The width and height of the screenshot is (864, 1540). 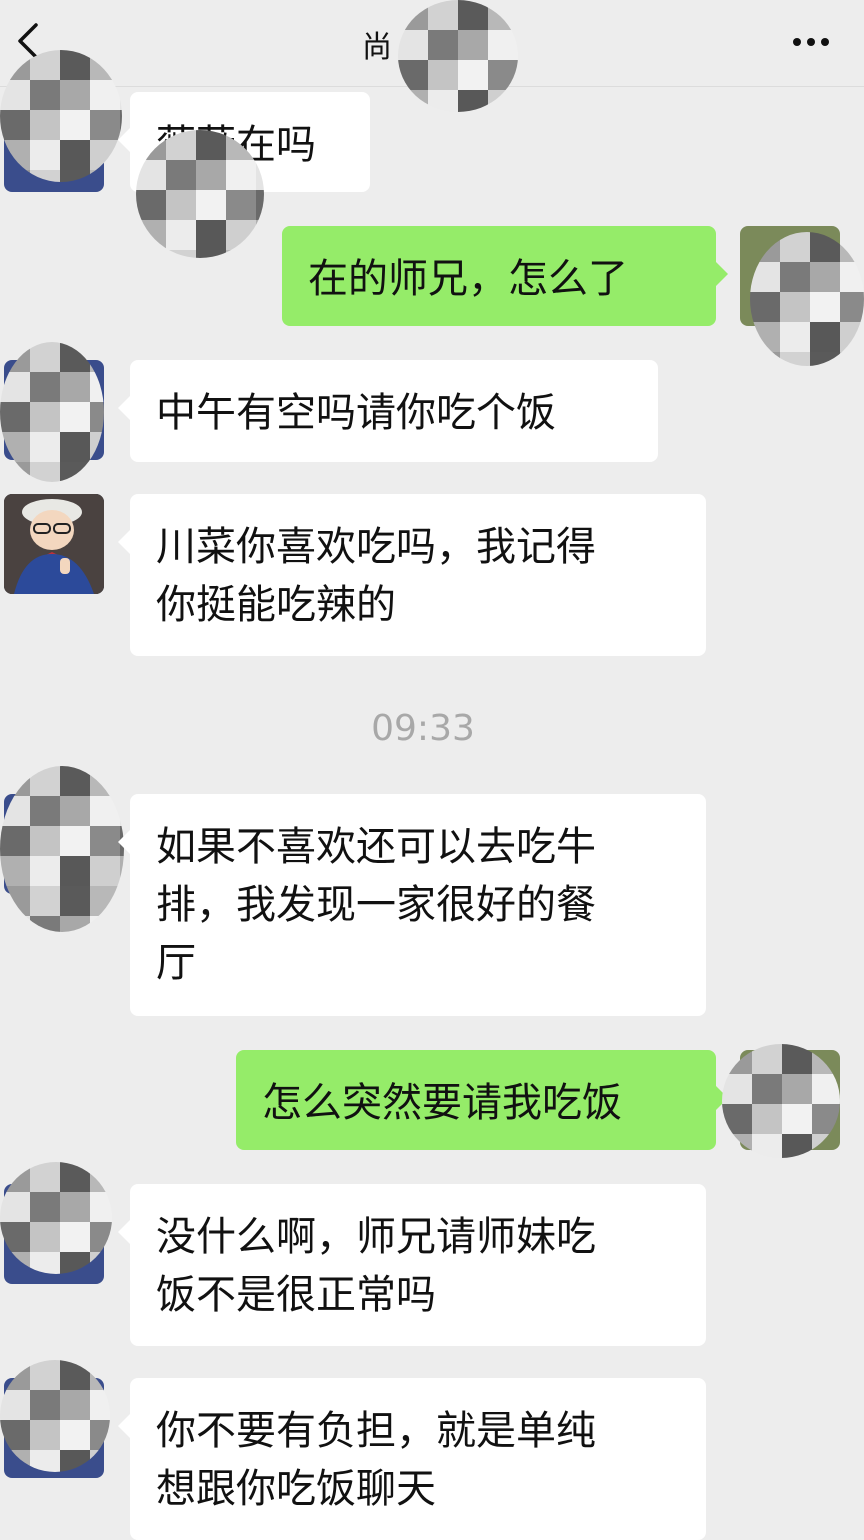 What do you see at coordinates (811, 42) in the screenshot?
I see `more-options-button` at bounding box center [811, 42].